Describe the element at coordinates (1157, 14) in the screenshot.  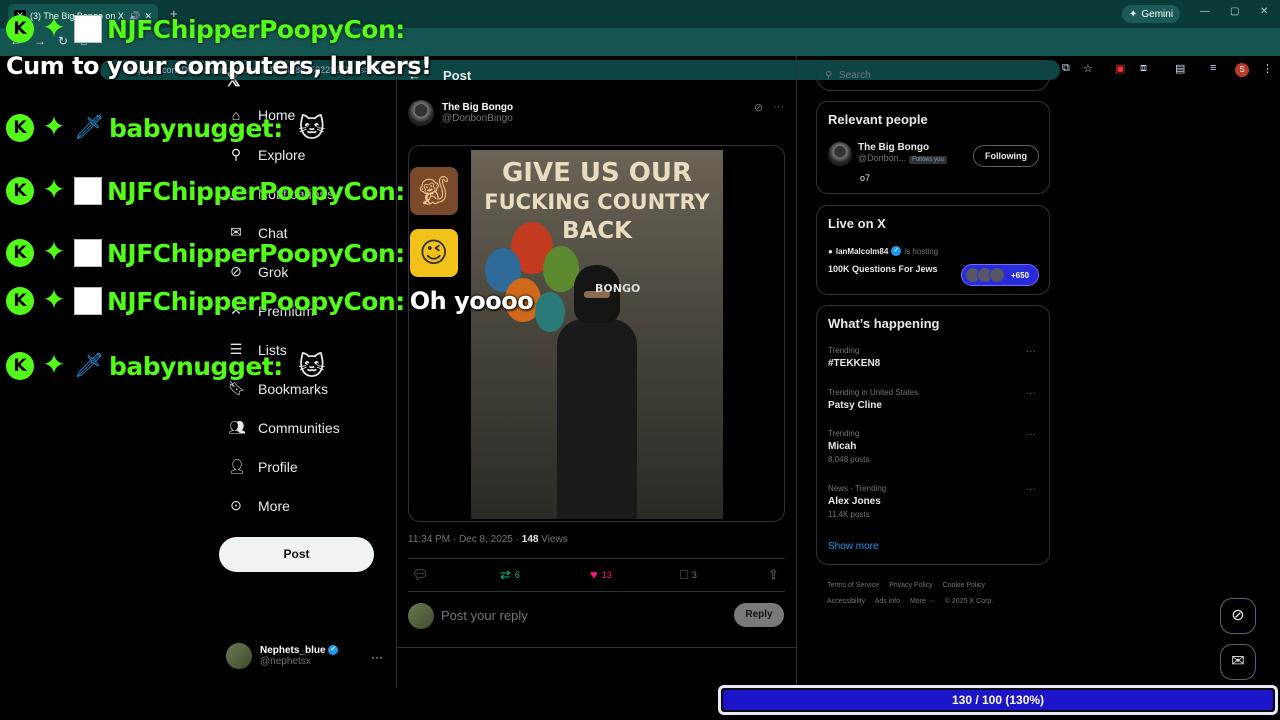
I see `gemini-label: Gemini` at that location.